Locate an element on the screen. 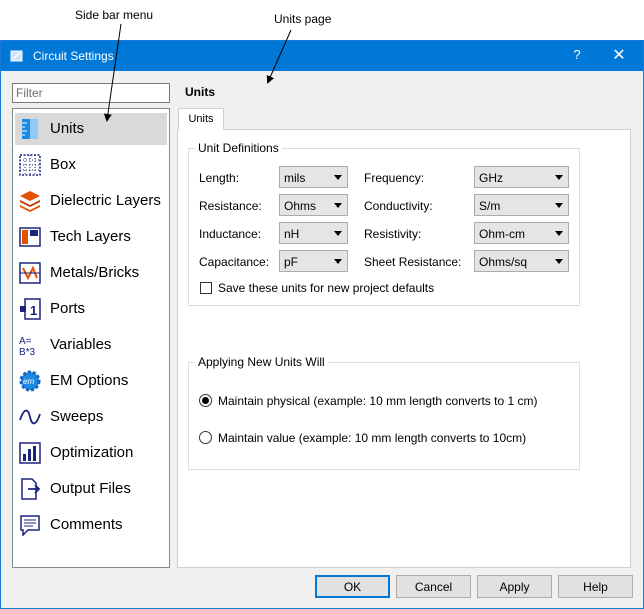 The image size is (644, 609). close-icon: ✕ is located at coordinates (619, 55).